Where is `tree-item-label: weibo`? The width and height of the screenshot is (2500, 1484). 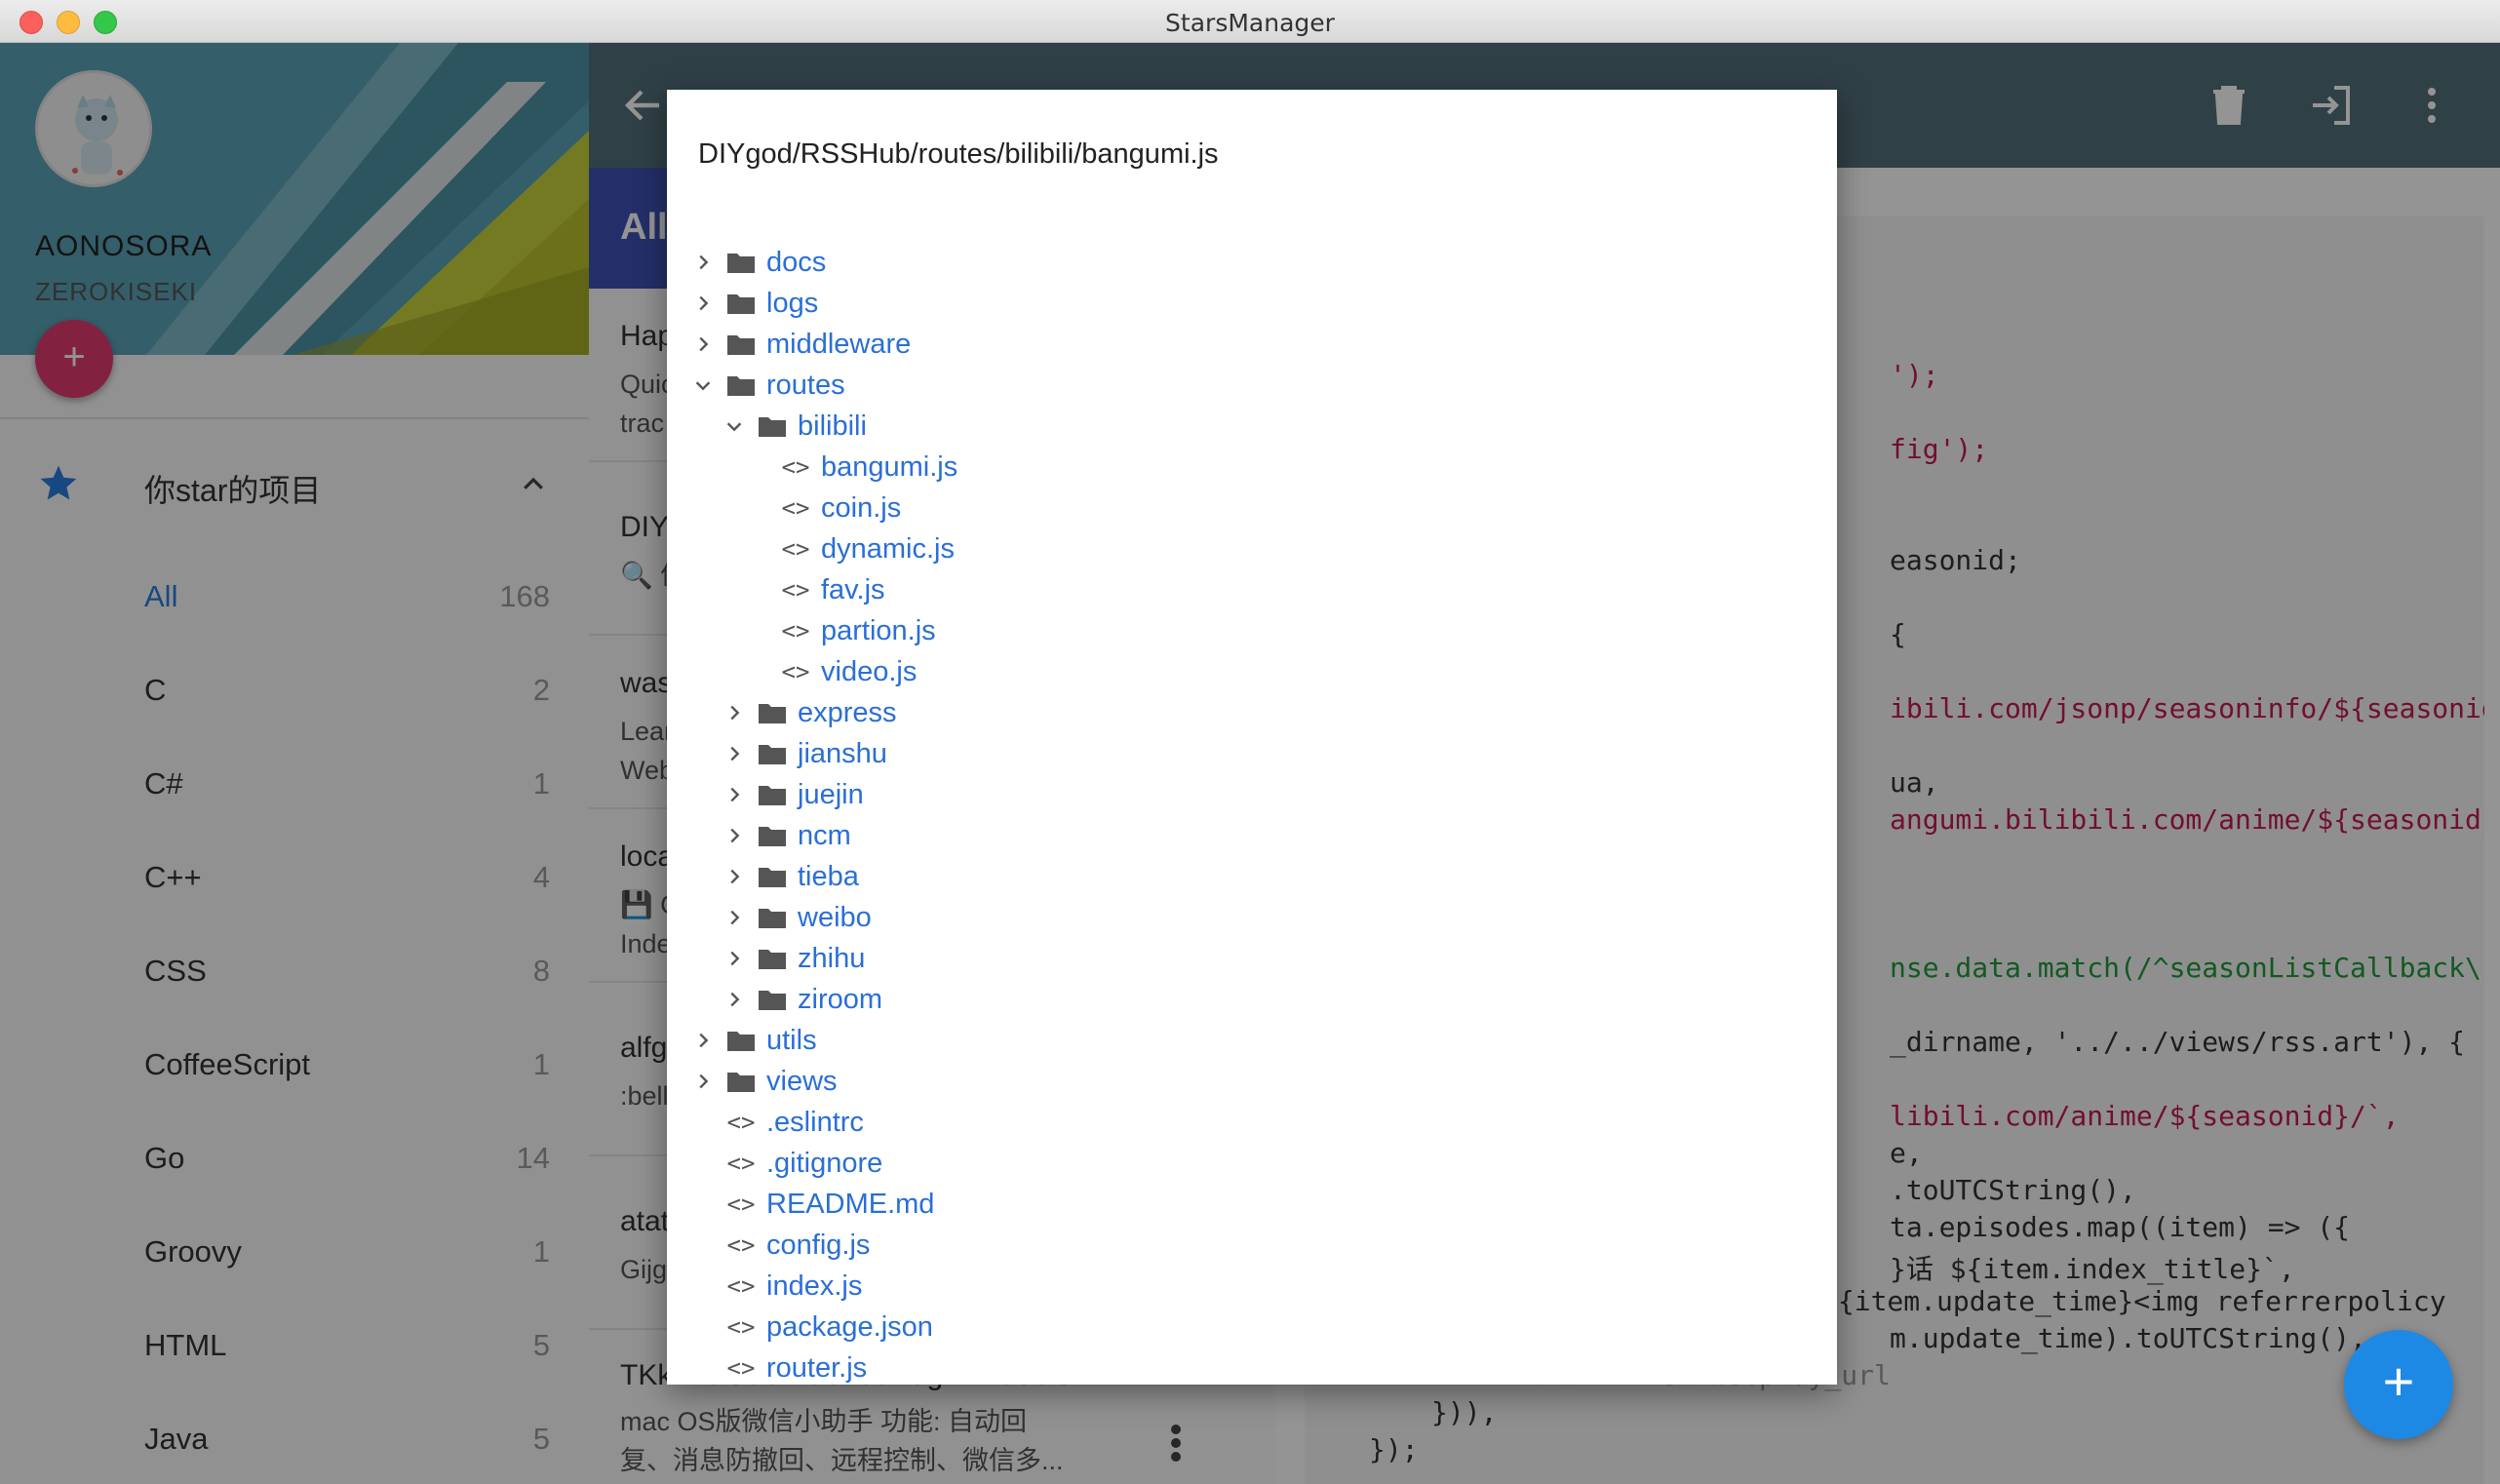 tree-item-label: weibo is located at coordinates (835, 917).